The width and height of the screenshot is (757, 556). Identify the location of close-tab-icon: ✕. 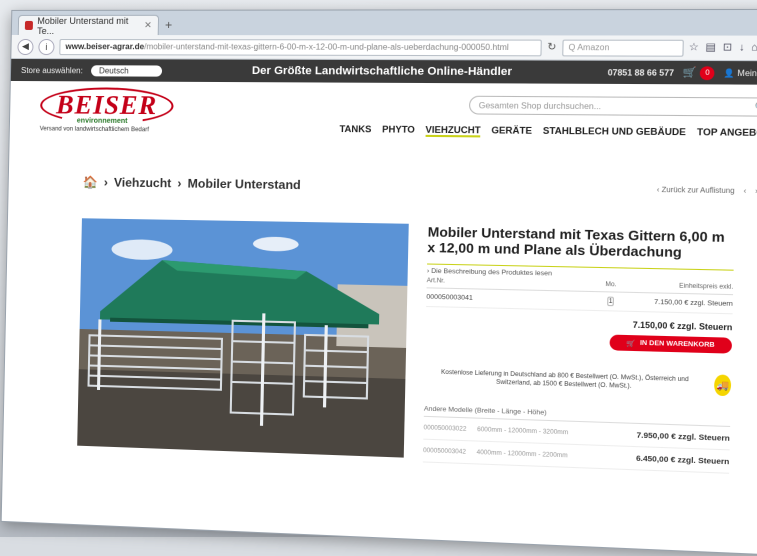
(148, 25).